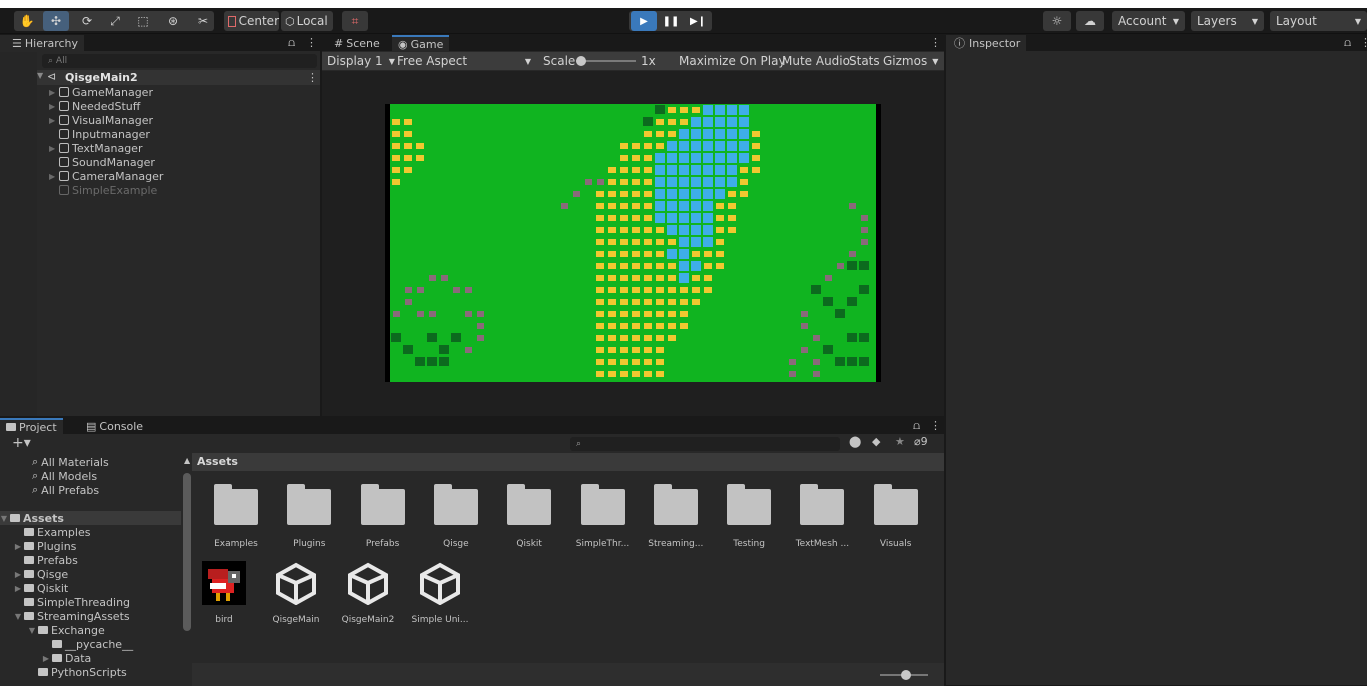 This screenshot has height=686, width=1367. I want to click on asset-file: bird, so click(224, 593).